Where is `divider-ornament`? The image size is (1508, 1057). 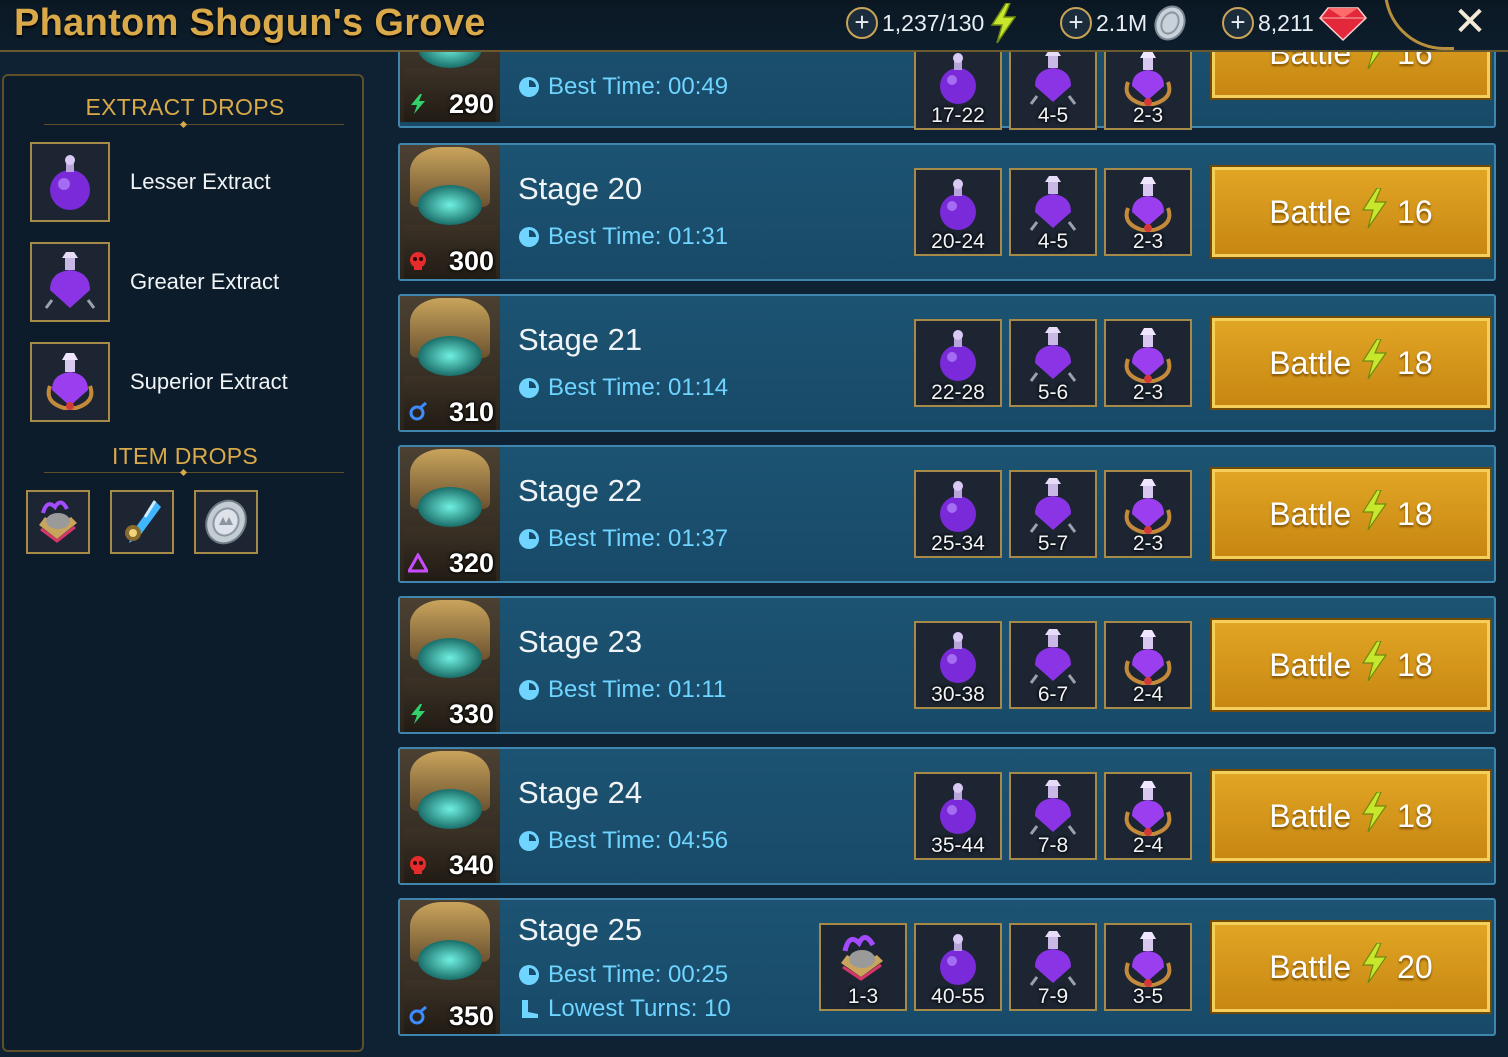
divider-ornament is located at coordinates (183, 472).